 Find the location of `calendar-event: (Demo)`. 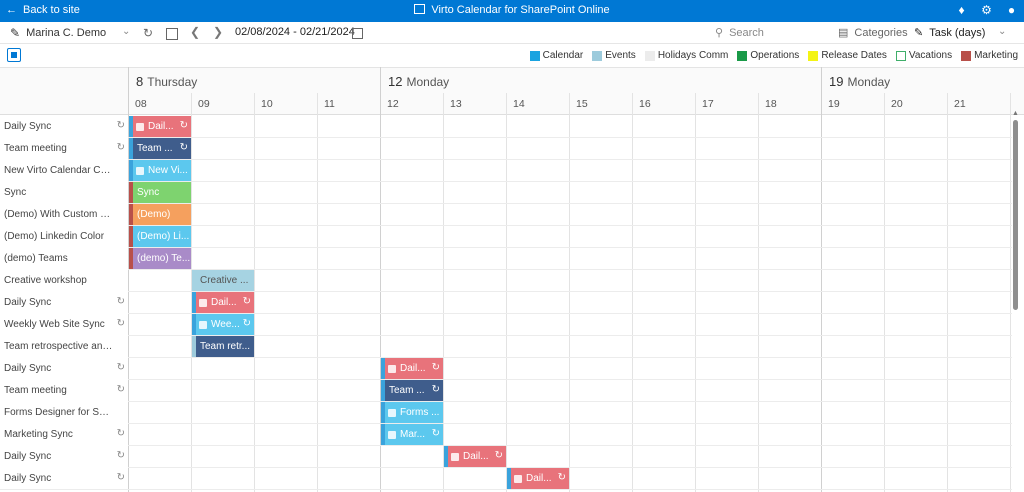

calendar-event: (Demo) is located at coordinates (160, 214).